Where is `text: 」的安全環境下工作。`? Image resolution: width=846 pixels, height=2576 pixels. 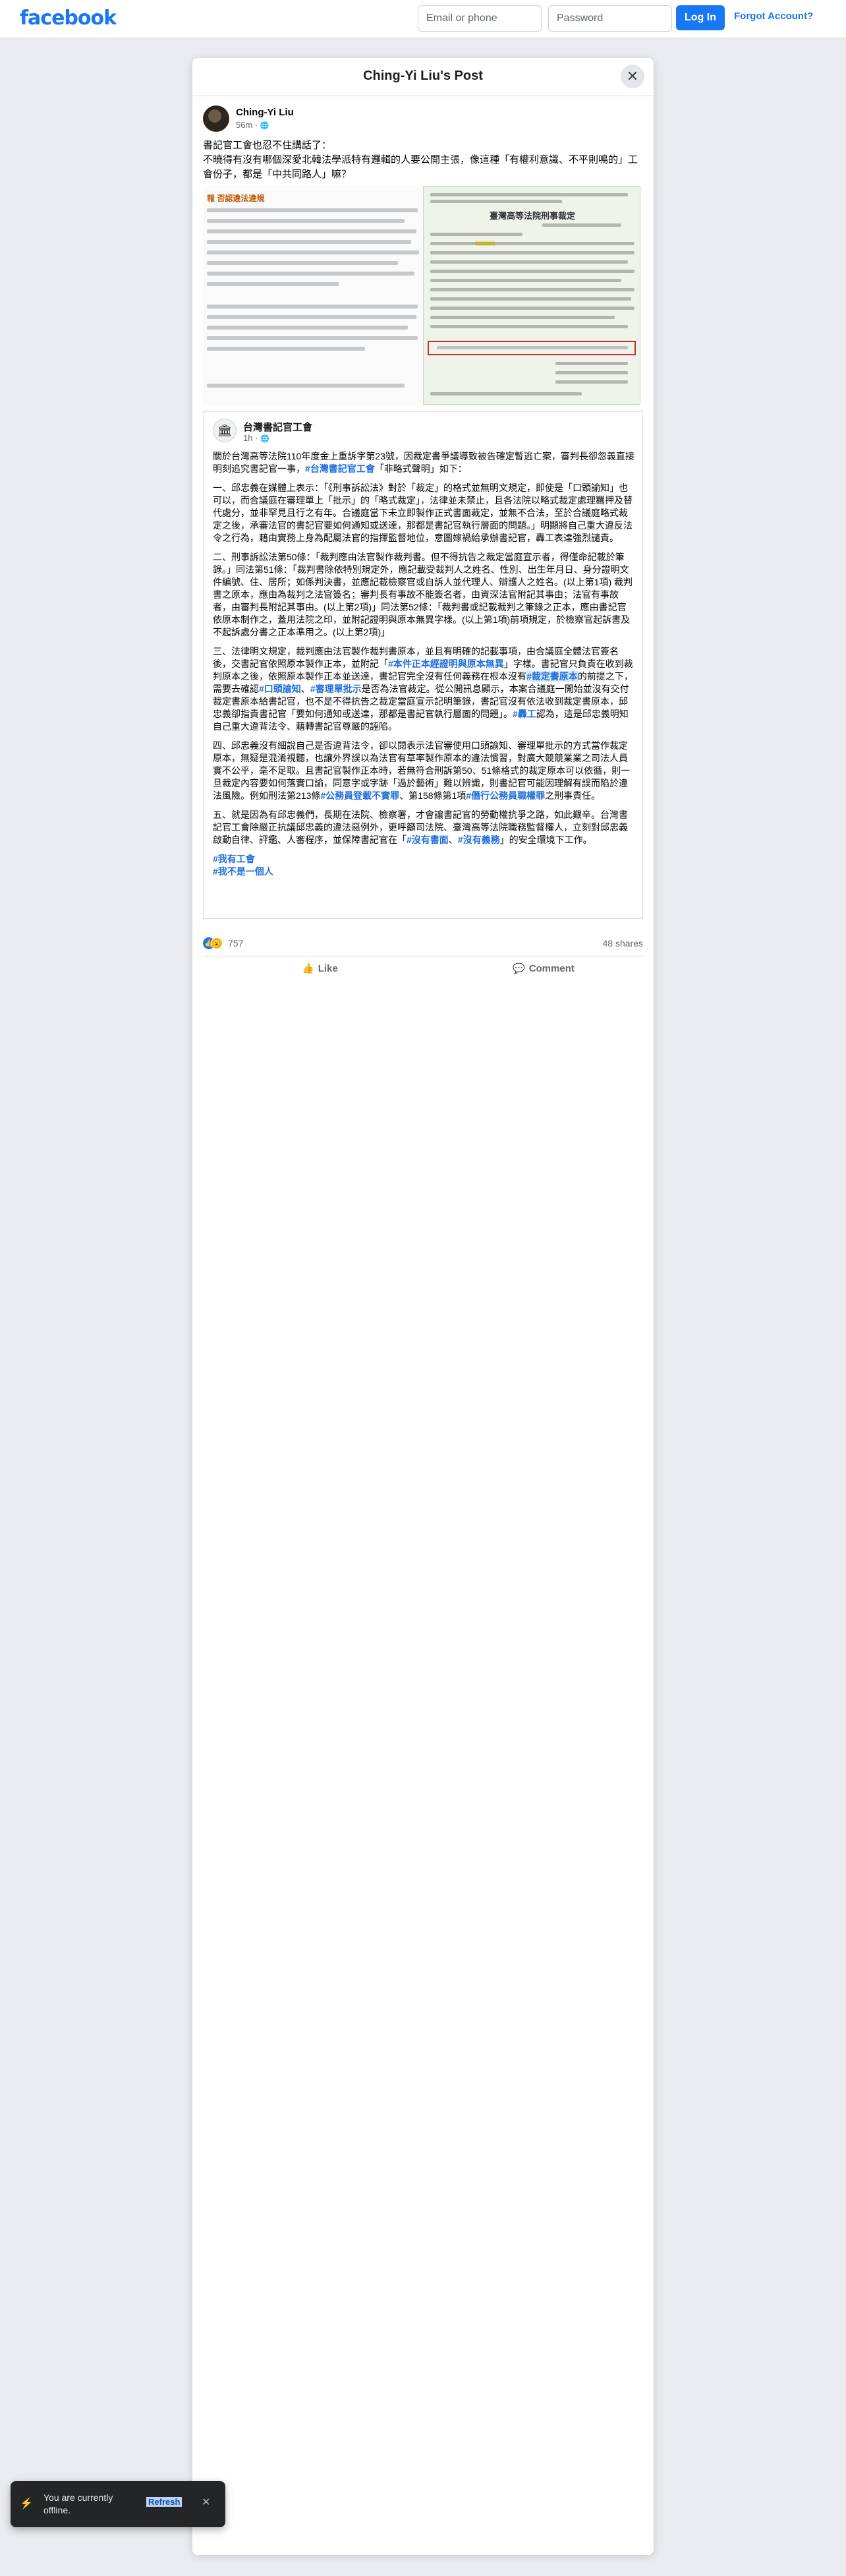
text: 」的安全環境下工作。 is located at coordinates (545, 840).